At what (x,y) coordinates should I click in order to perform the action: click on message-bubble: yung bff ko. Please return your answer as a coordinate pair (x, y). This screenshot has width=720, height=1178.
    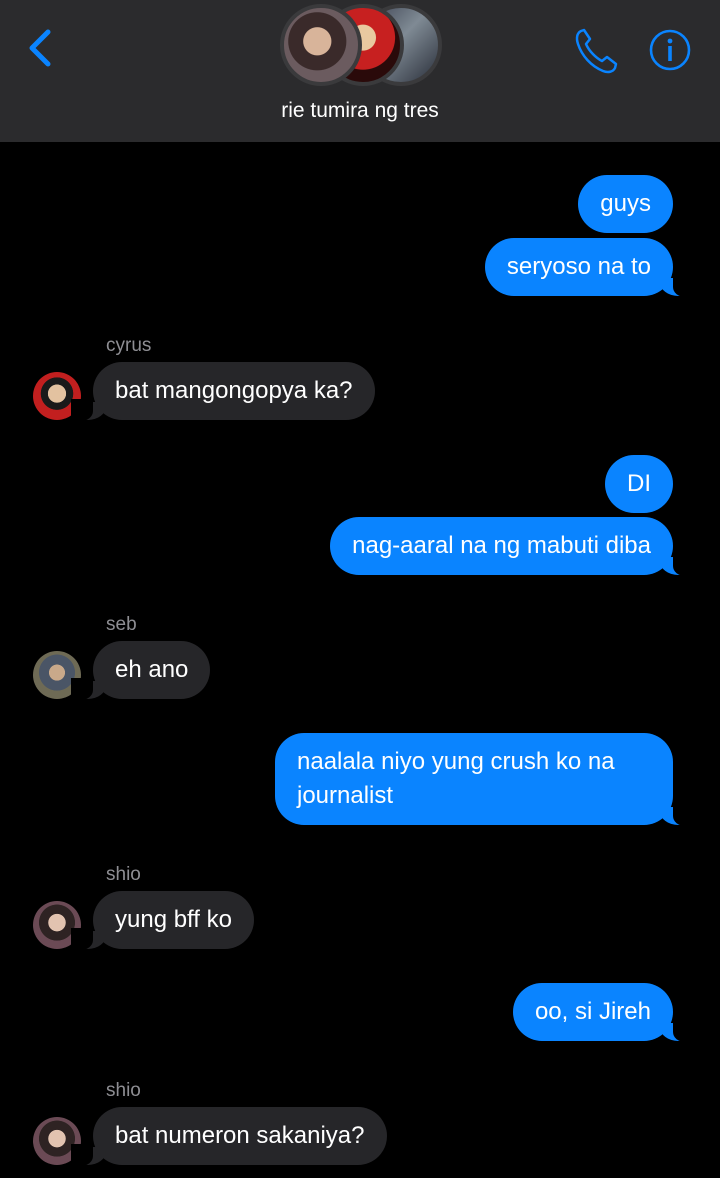
    Looking at the image, I should click on (162, 920).